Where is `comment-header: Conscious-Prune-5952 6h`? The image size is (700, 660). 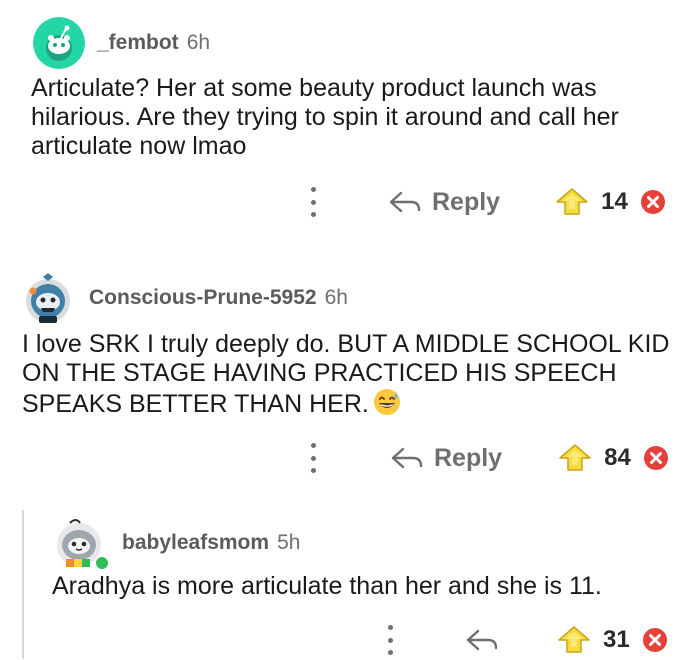
comment-header: Conscious-Prune-5952 6h is located at coordinates (184, 298).